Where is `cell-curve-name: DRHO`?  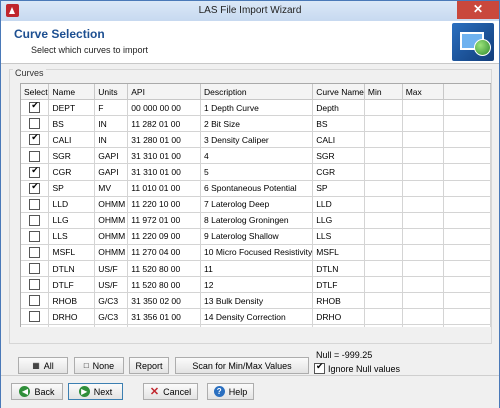
cell-curve-name: DRHO is located at coordinates (338, 317).